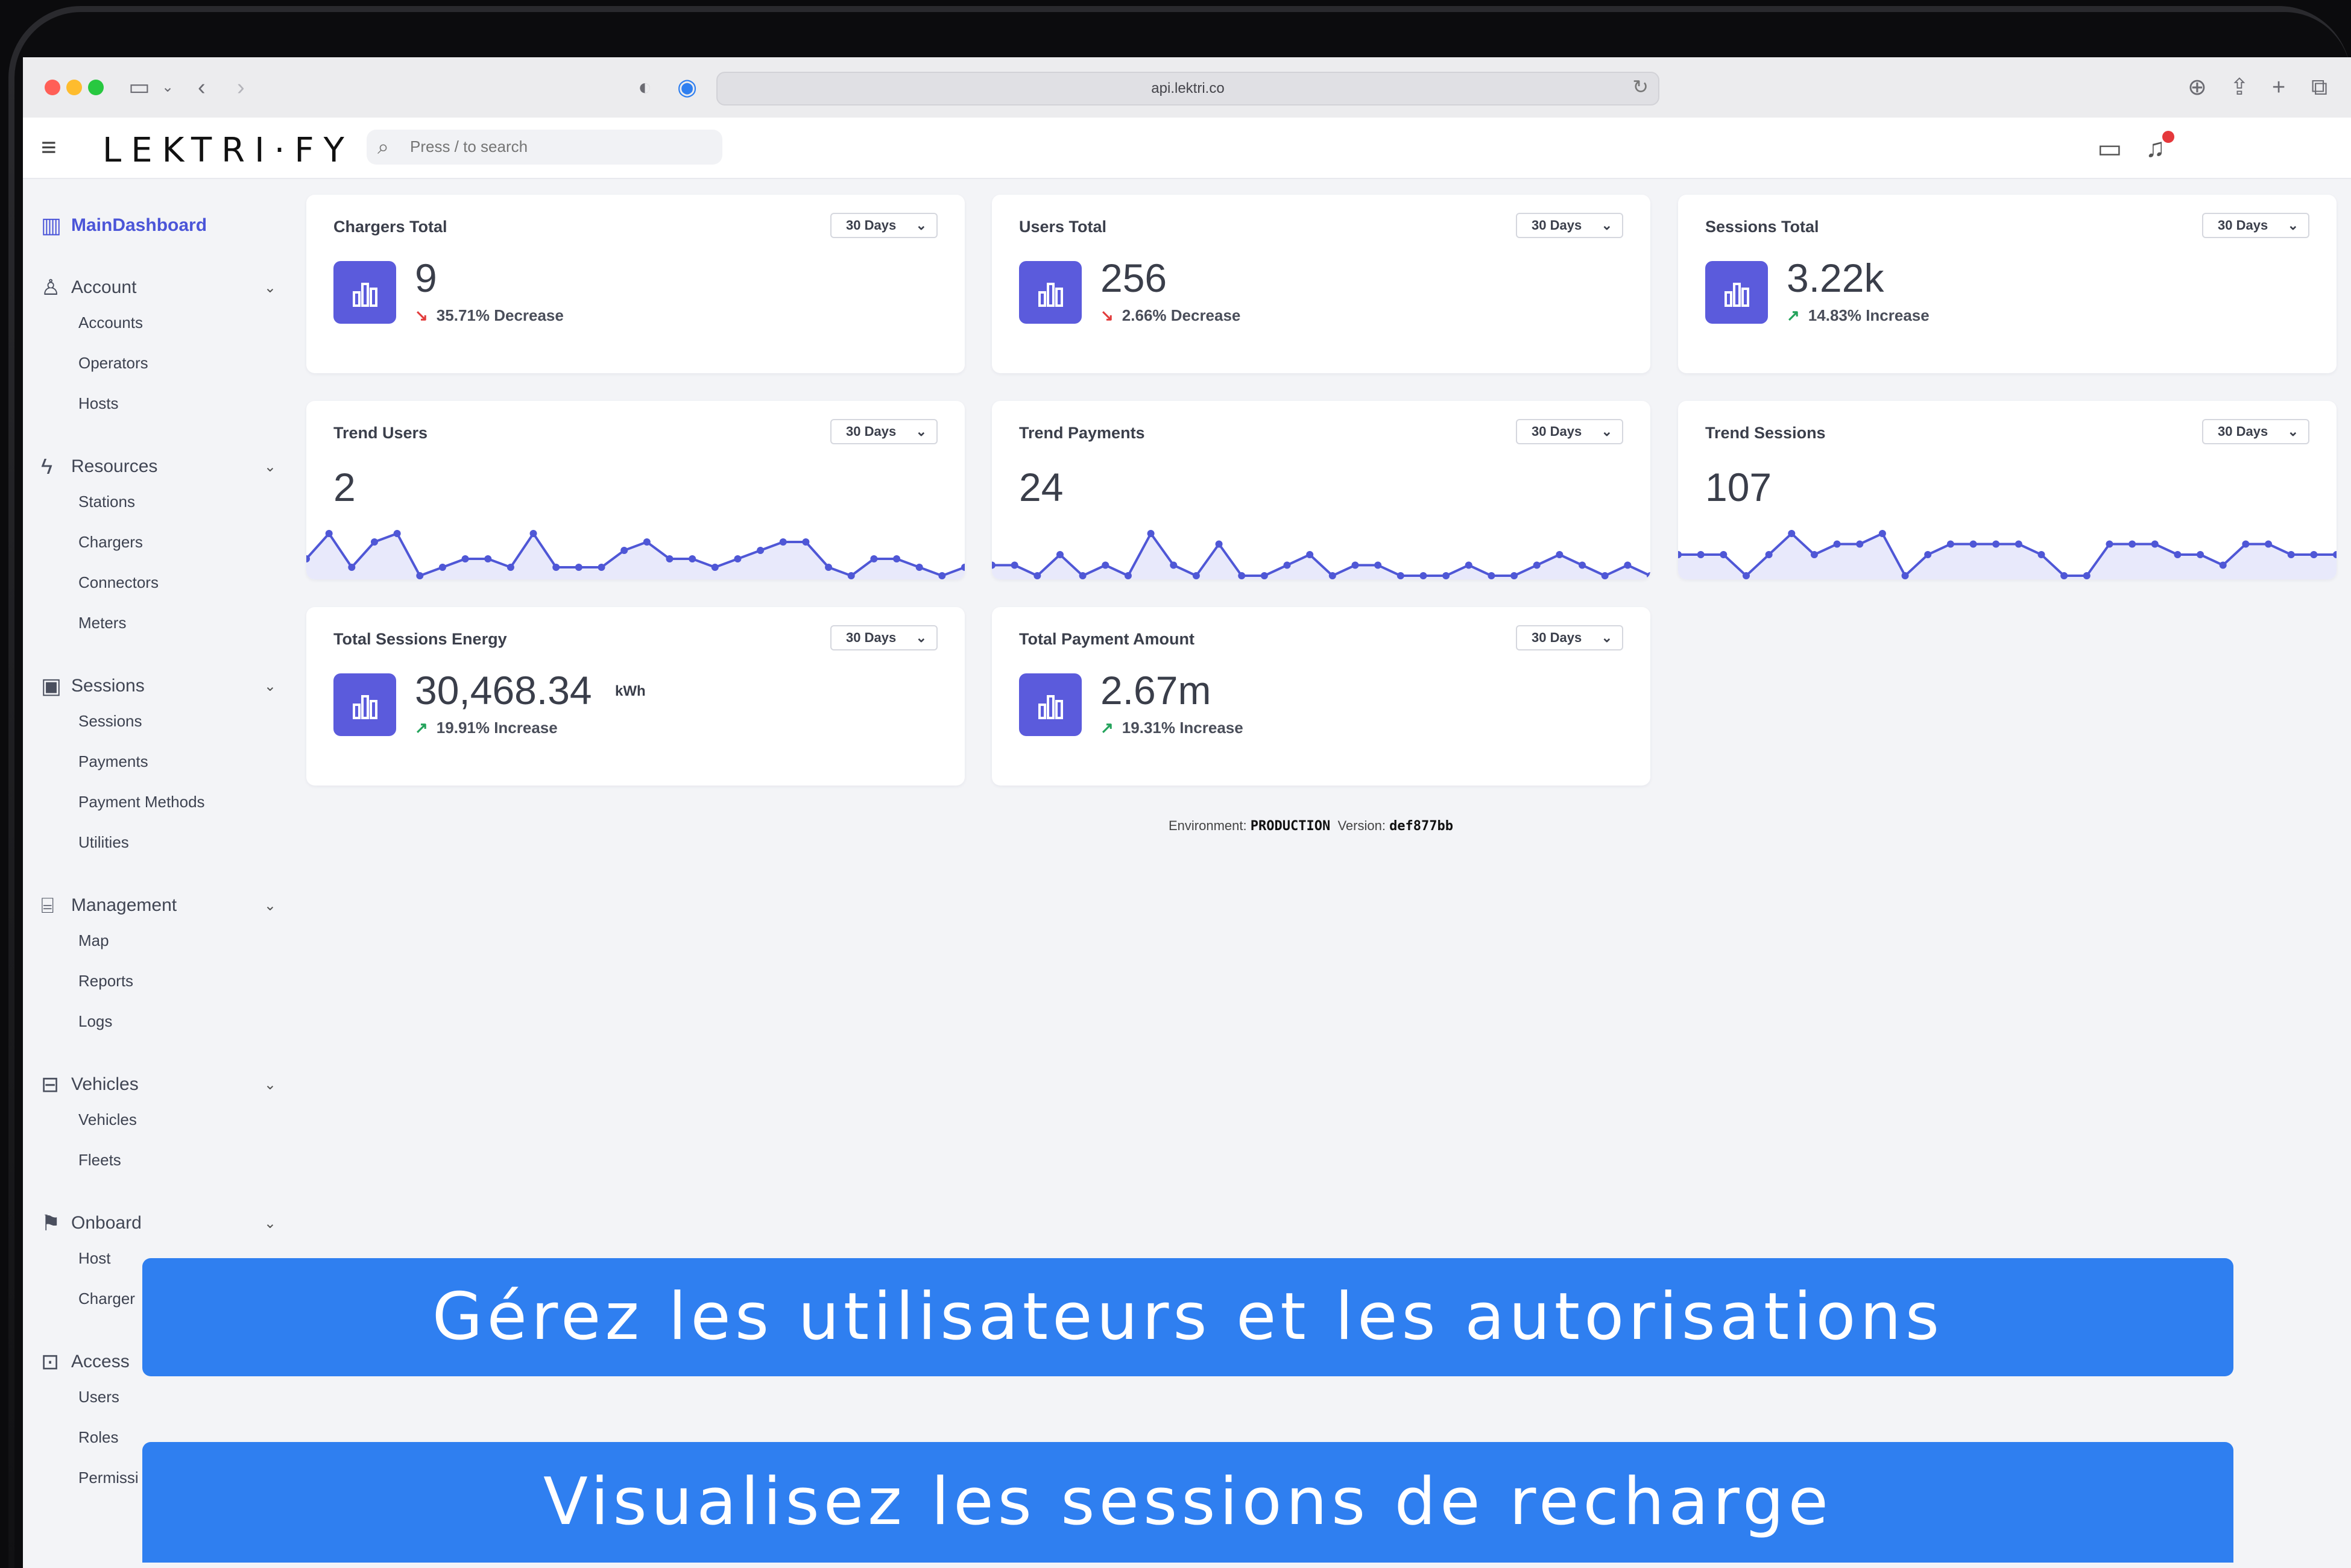 This screenshot has width=2351, height=1568. Describe the element at coordinates (1187, 149) in the screenshot. I see `app-header: ≡ LEKTRI·FY ⌕ ▭ ♫` at that location.